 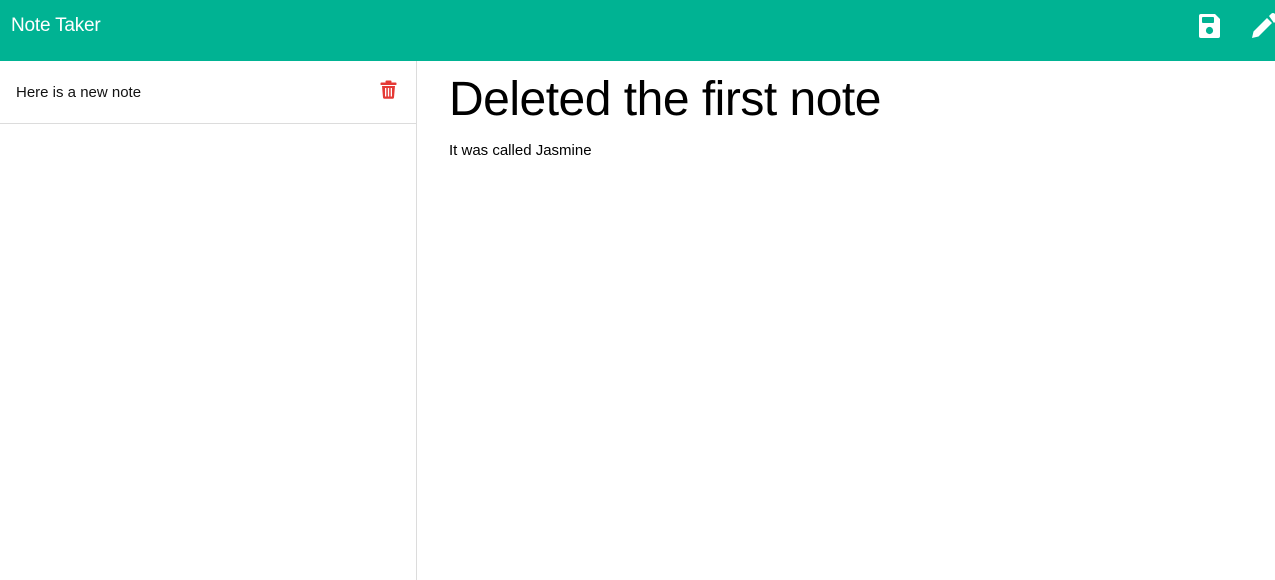 I want to click on note-list: Here is a new note, so click(x=208, y=92).